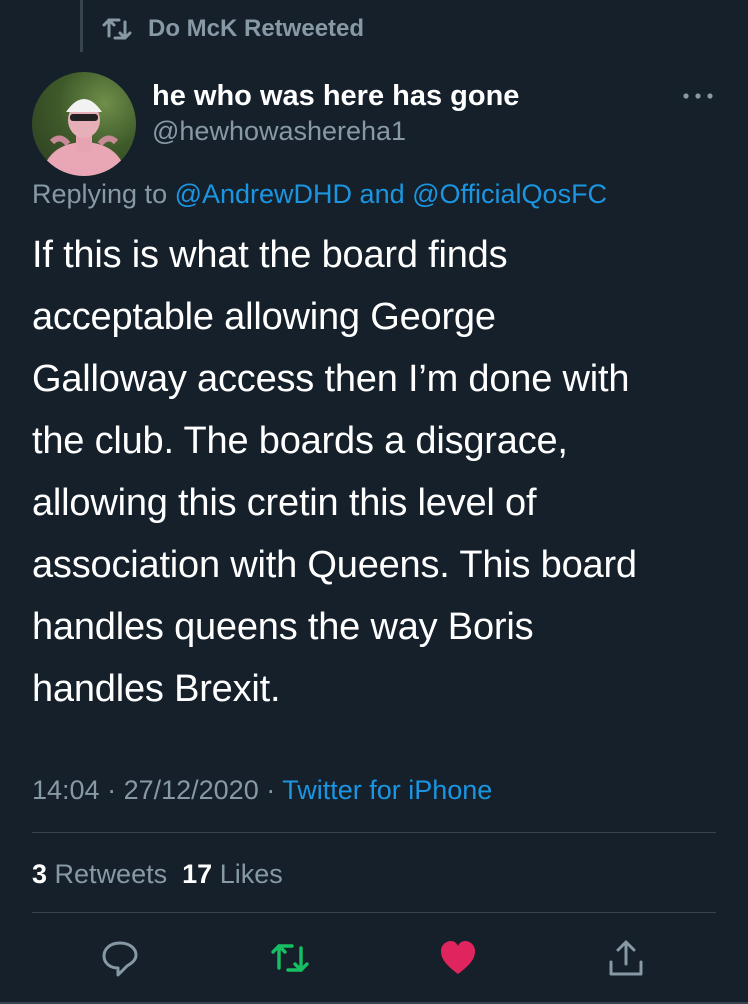 This screenshot has height=1004, width=748. Describe the element at coordinates (40, 874) in the screenshot. I see `retweets-count: 3` at that location.